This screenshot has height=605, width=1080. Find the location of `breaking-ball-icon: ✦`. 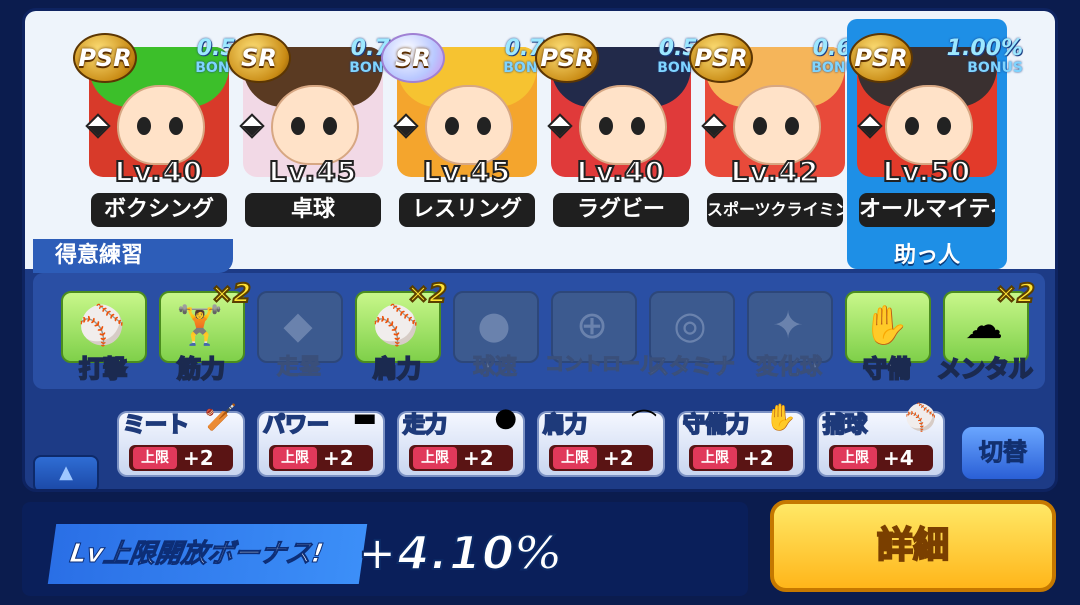

breaking-ball-icon: ✦ is located at coordinates (788, 325).